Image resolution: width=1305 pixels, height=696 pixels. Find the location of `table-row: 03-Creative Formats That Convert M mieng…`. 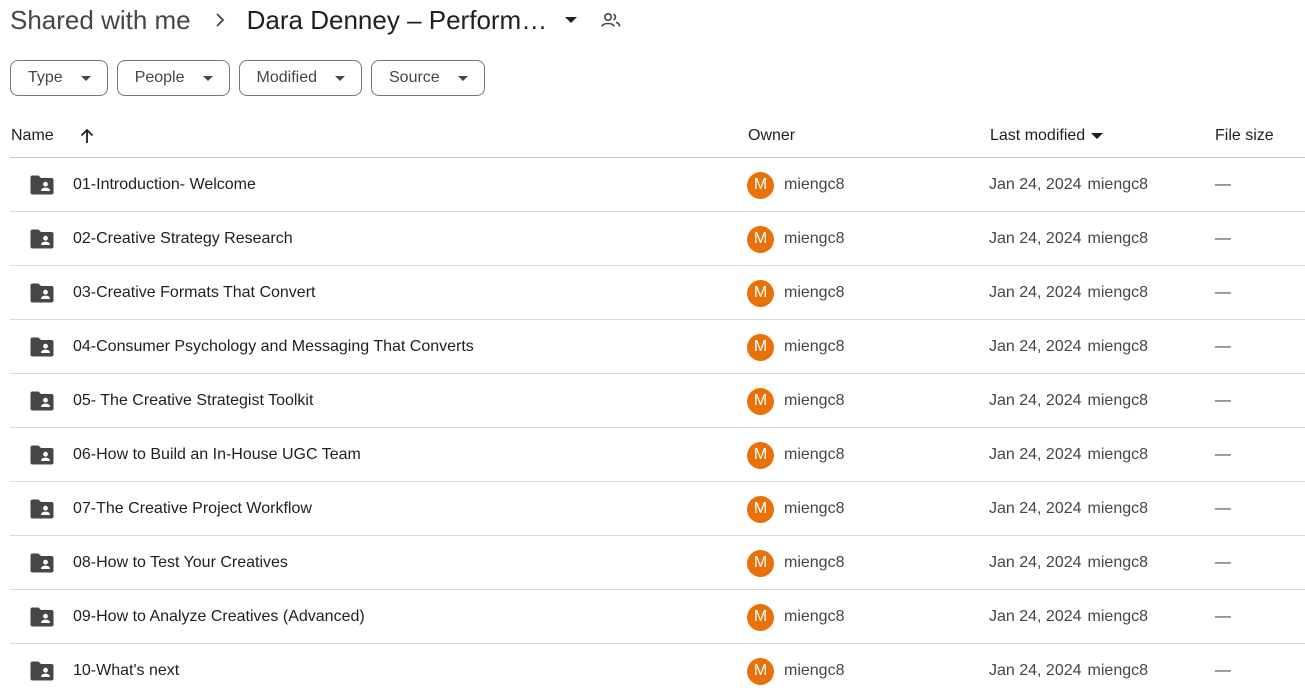

table-row: 03-Creative Formats That Convert M mieng… is located at coordinates (657, 293).